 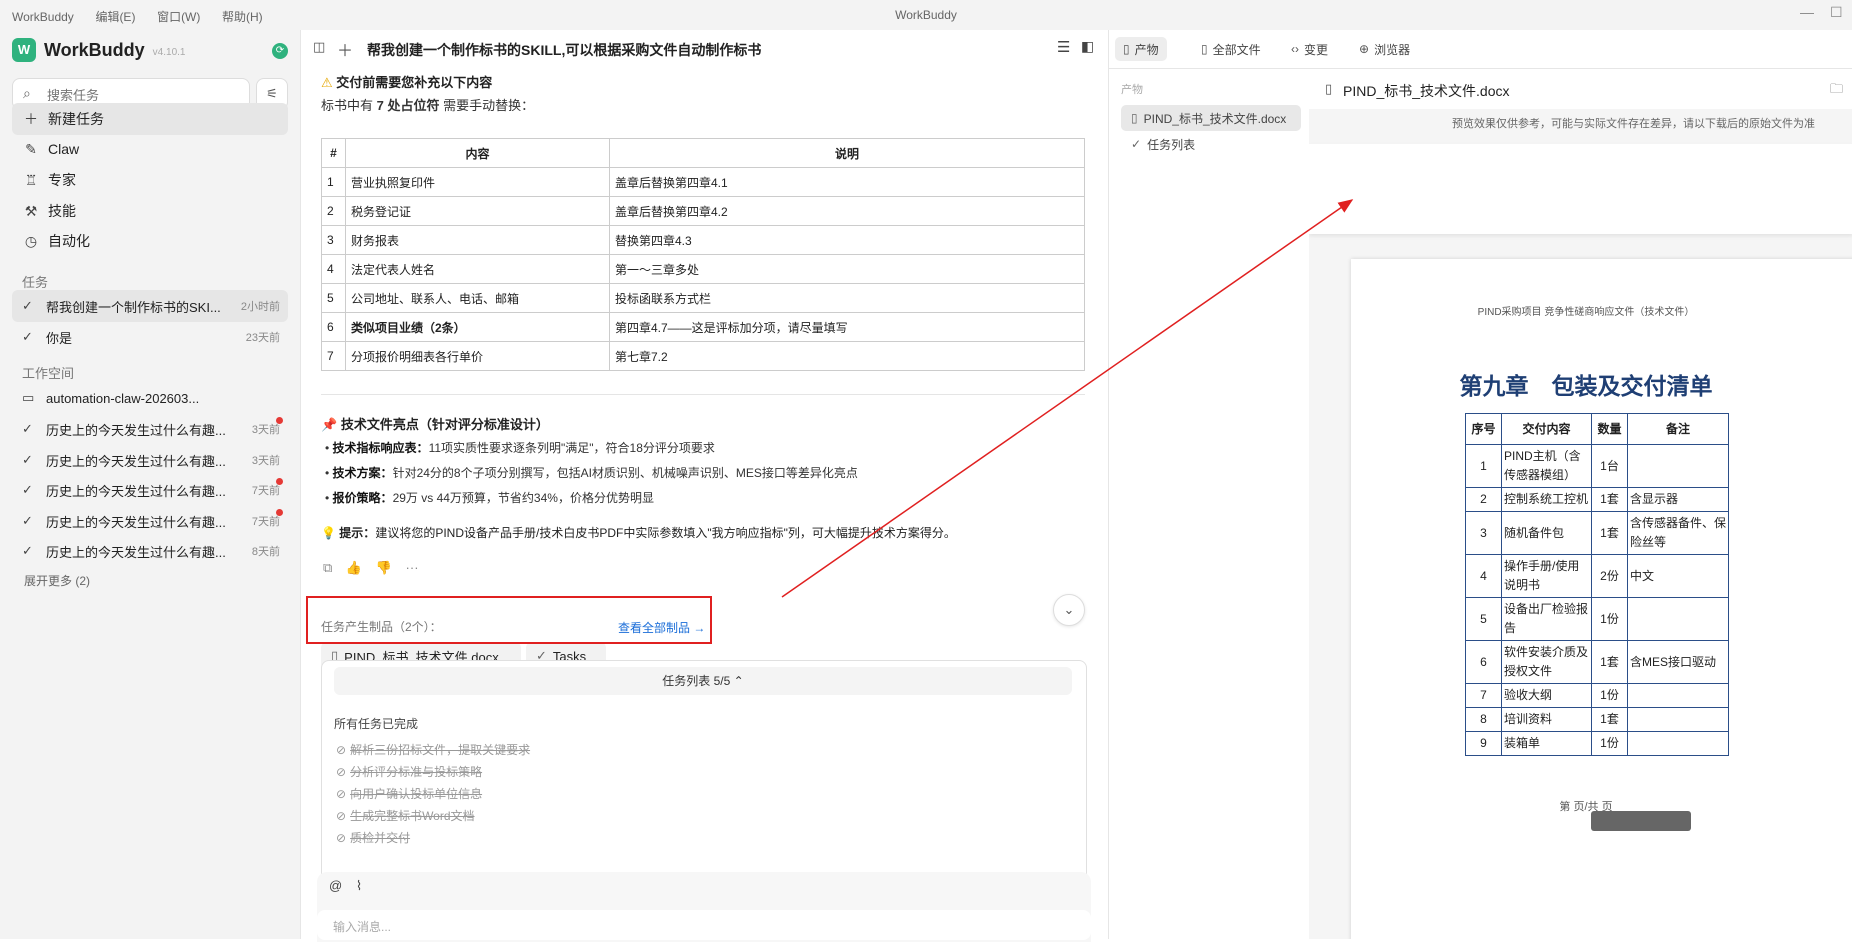 I want to click on nav-label: Claw, so click(x=64, y=149).